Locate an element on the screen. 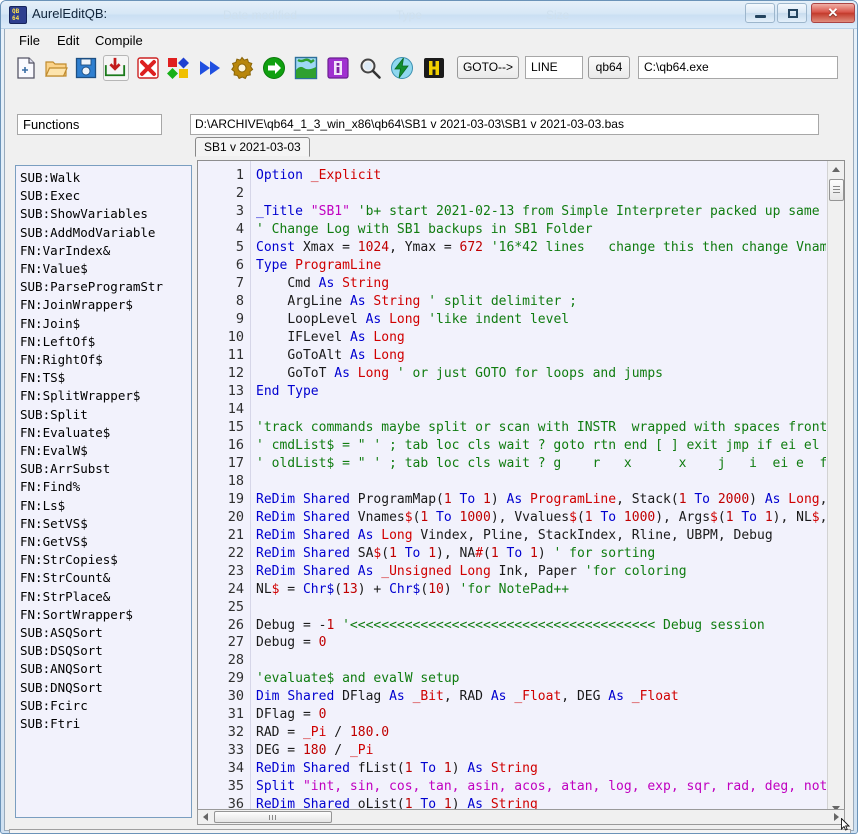  editor-vertical-scrollbar is located at coordinates (835, 489).